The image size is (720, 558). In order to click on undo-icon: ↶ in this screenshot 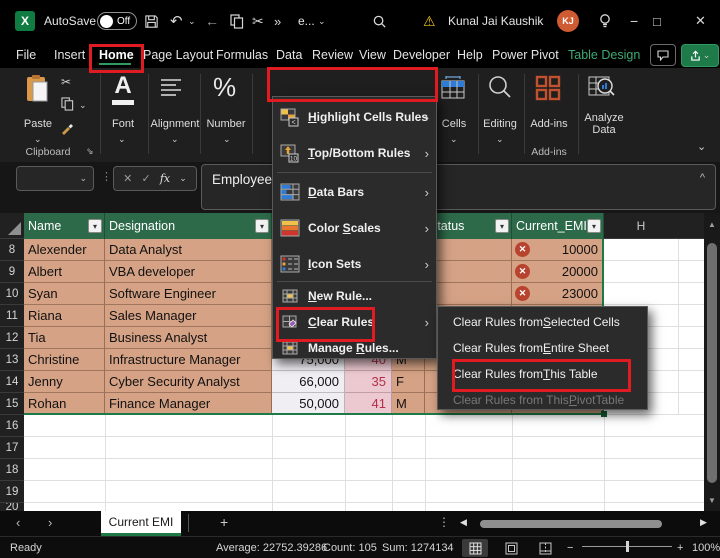, I will do `click(176, 21)`.